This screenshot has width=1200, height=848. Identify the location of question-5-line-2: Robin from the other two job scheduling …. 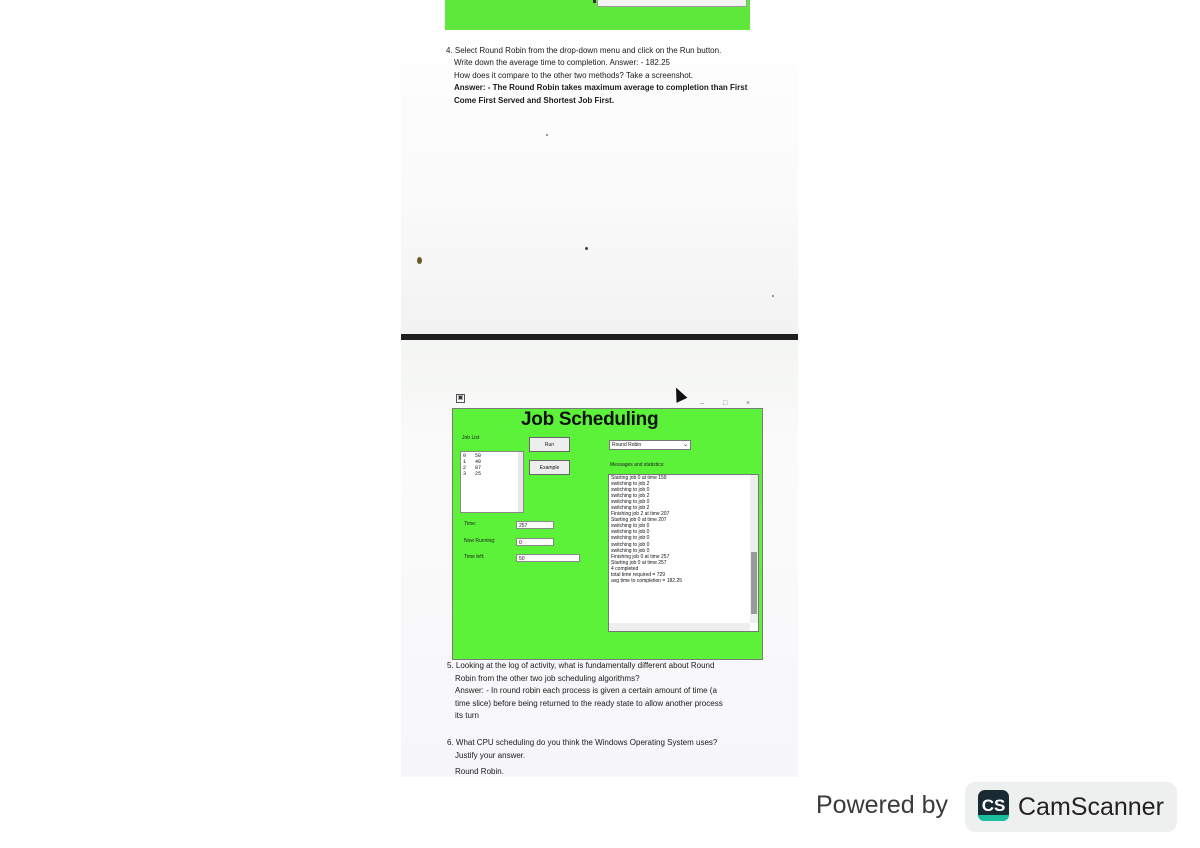
(547, 678).